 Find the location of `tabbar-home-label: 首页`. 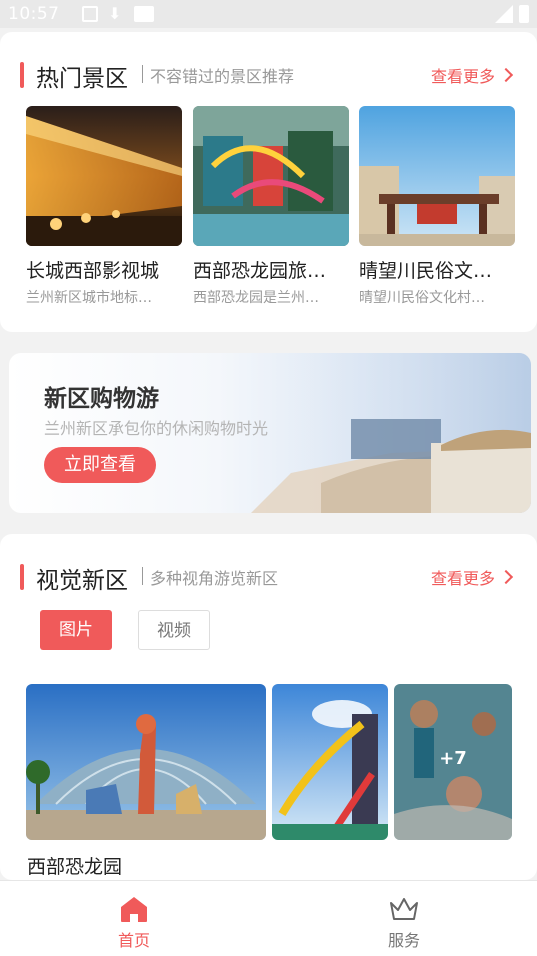

tabbar-home-label: 首页 is located at coordinates (133, 940).